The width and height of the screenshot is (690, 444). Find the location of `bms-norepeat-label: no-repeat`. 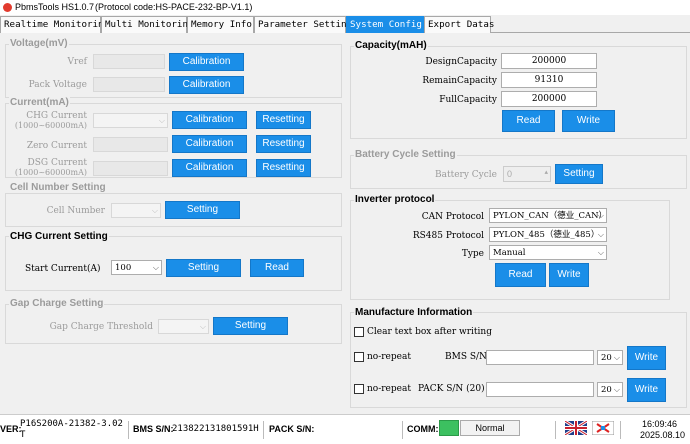

bms-norepeat-label: no-repeat is located at coordinates (389, 357).